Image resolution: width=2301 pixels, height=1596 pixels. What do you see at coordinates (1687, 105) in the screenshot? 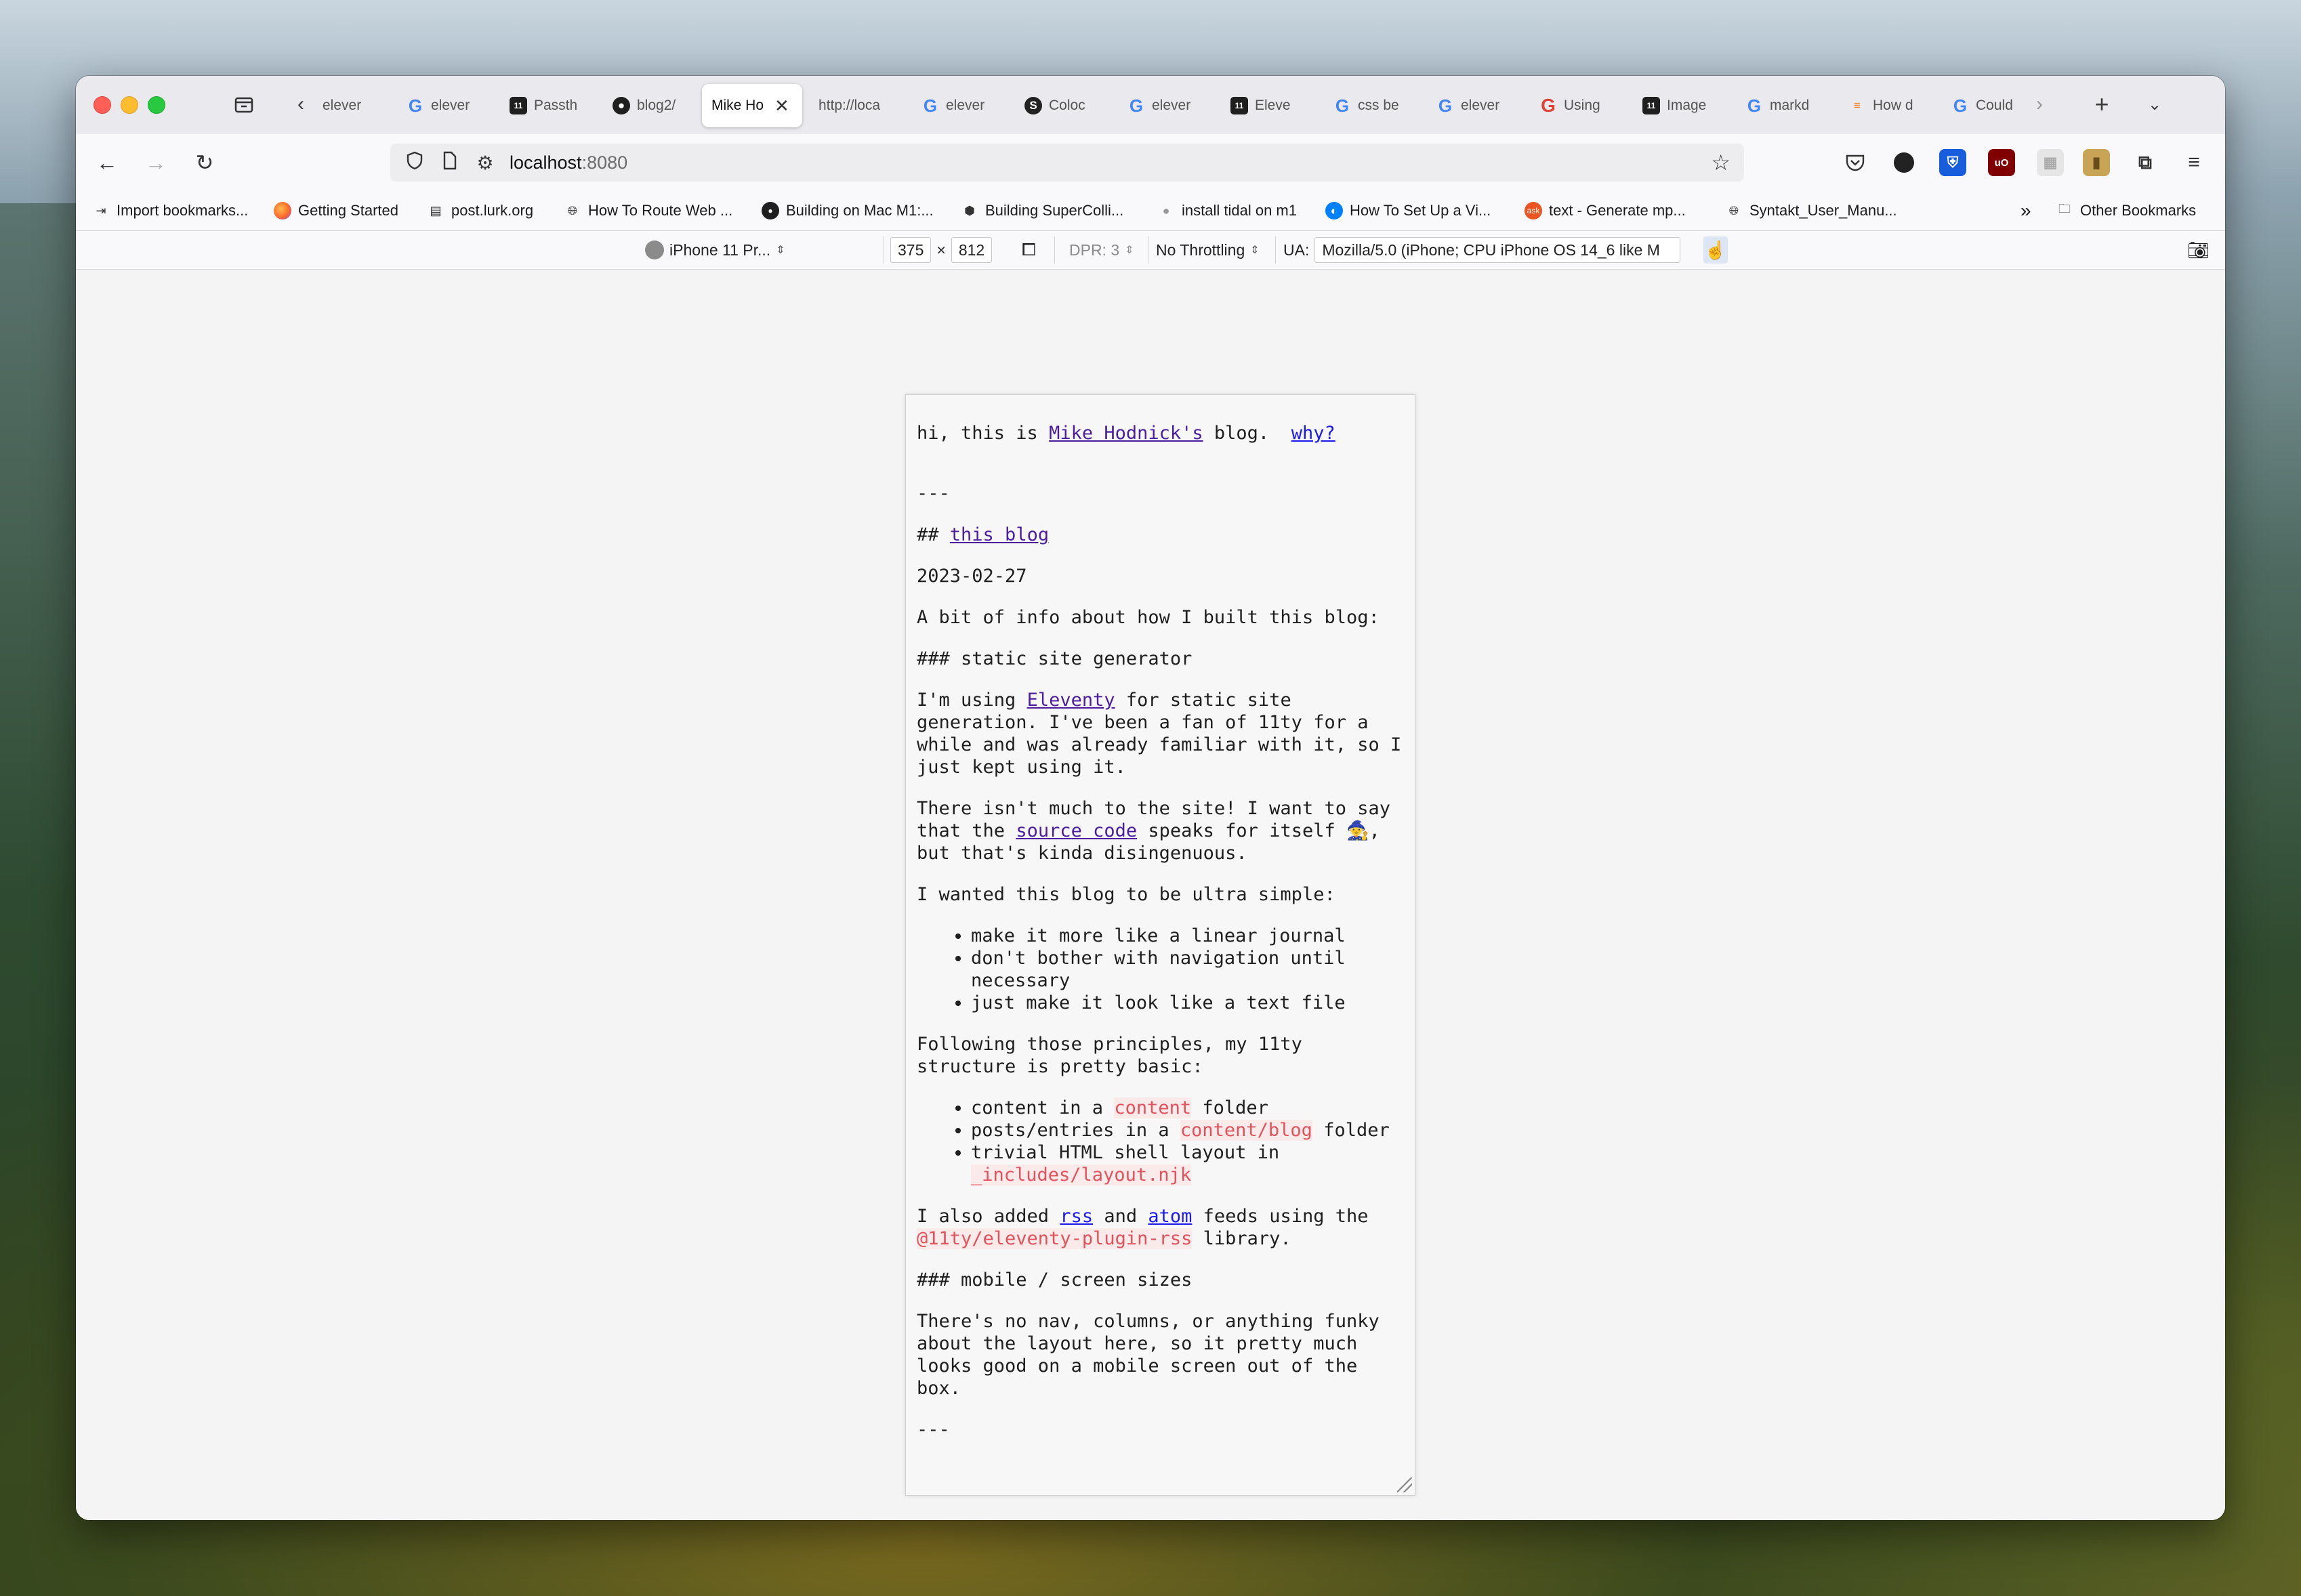
I see `tab-title: Image` at bounding box center [1687, 105].